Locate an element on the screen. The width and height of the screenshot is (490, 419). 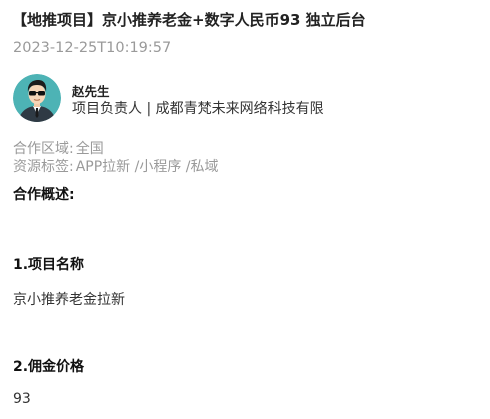
person-with-sunglasses-avatar-icon is located at coordinates (37, 98).